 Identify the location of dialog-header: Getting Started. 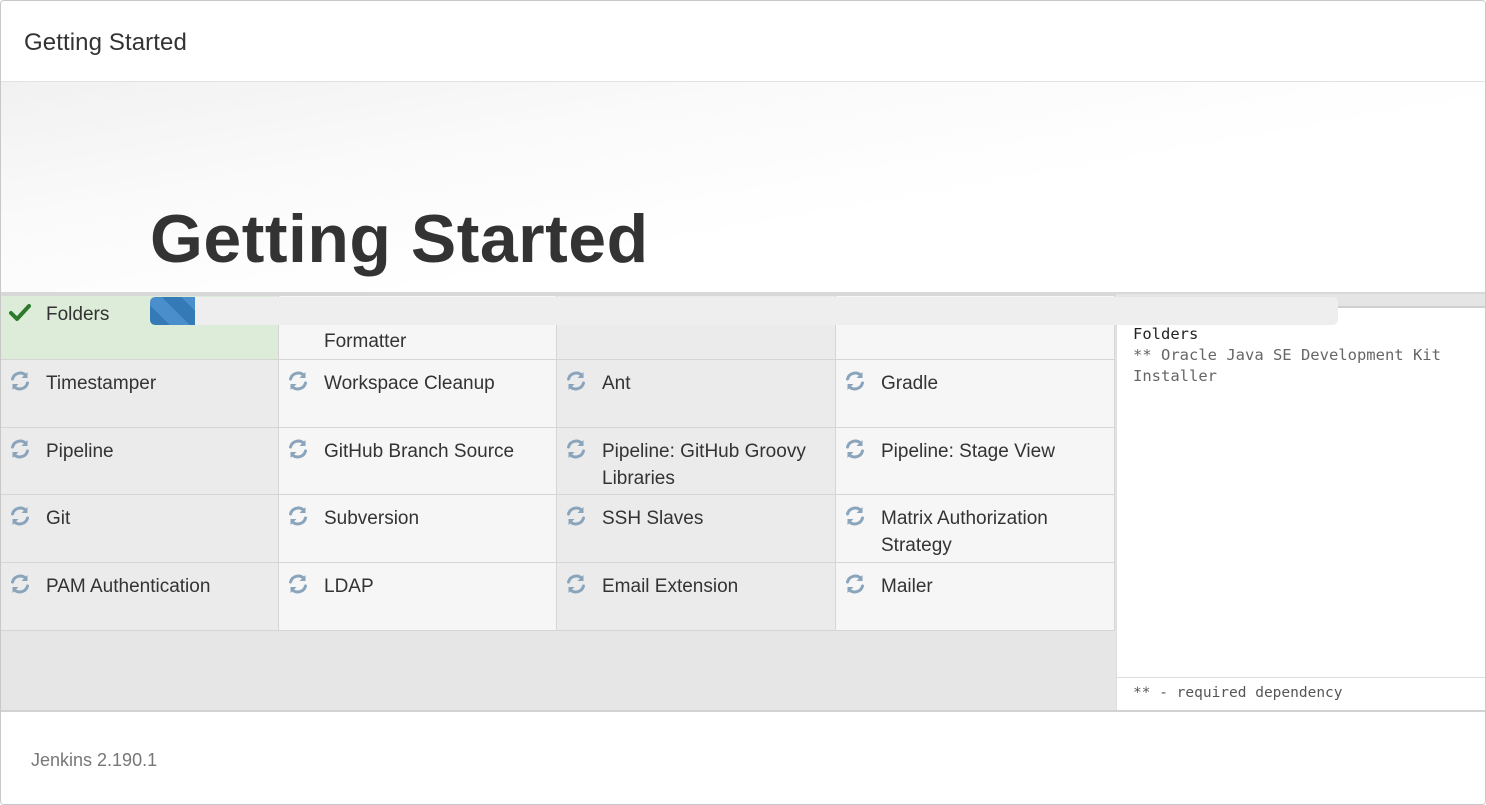
(743, 41).